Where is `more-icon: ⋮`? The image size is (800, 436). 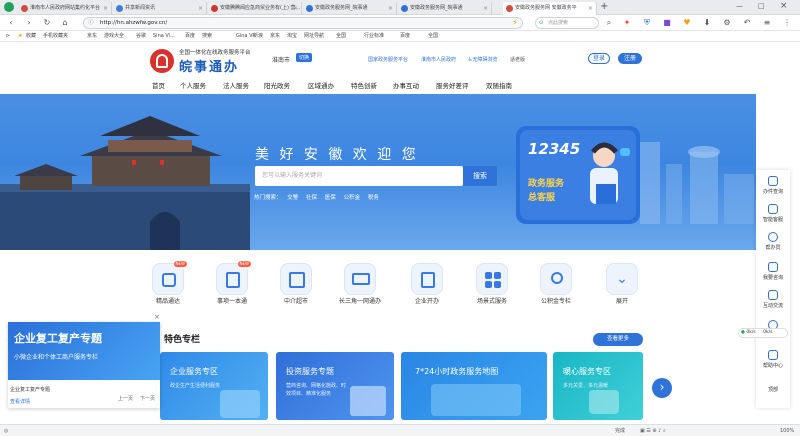 more-icon: ⋮ is located at coordinates (787, 23).